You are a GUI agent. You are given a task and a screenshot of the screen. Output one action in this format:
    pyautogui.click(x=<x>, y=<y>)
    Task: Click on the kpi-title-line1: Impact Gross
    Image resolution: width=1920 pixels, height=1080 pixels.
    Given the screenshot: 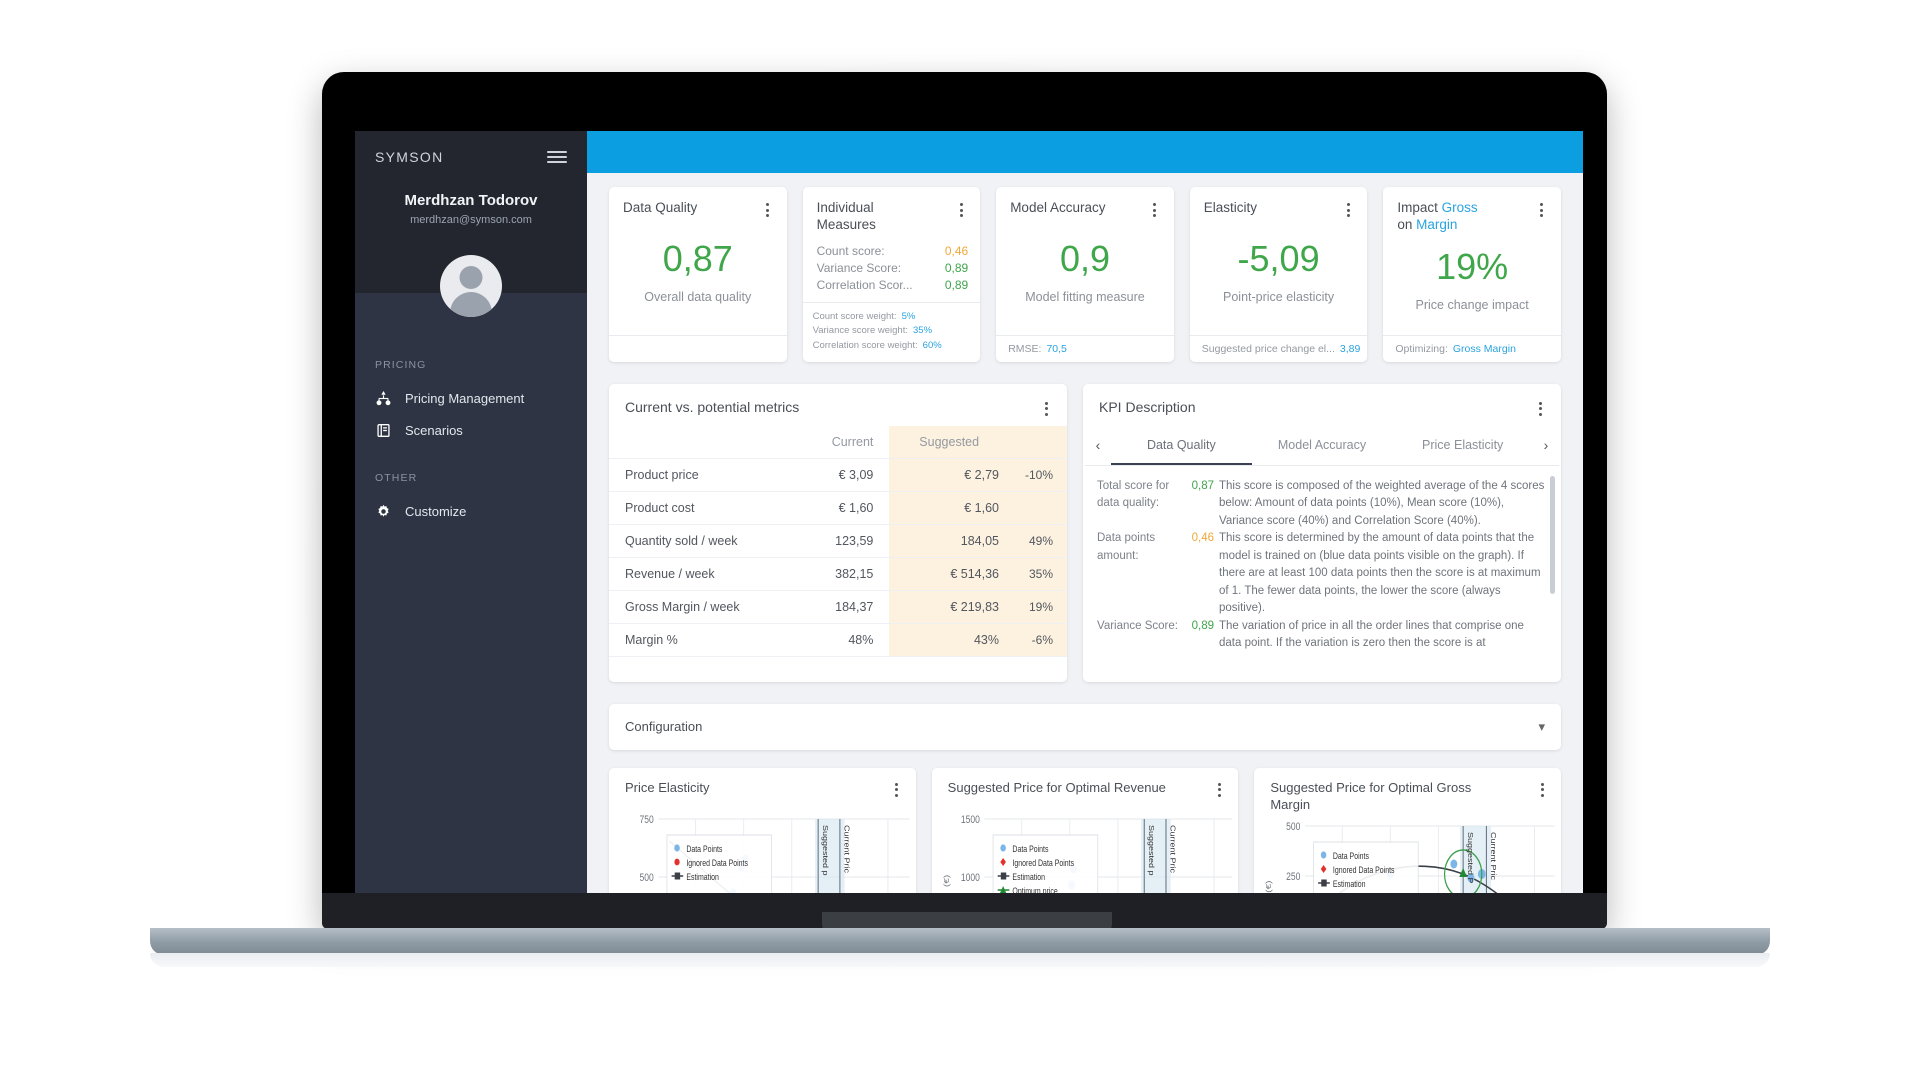 What is the action you would take?
    pyautogui.click(x=1437, y=208)
    